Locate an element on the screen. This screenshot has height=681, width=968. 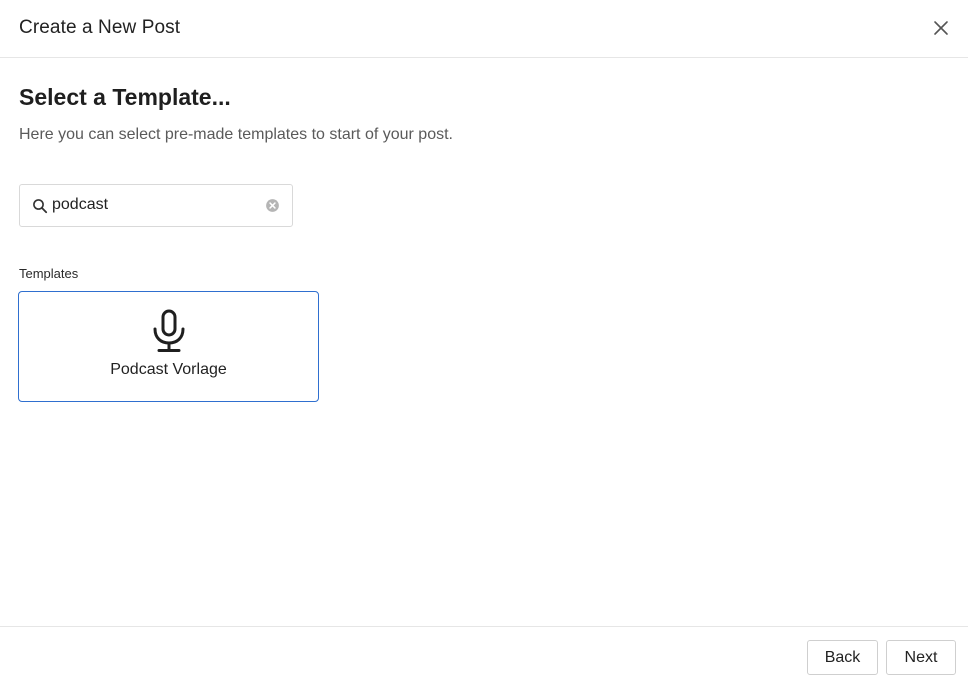
next-button: Next is located at coordinates (921, 657).